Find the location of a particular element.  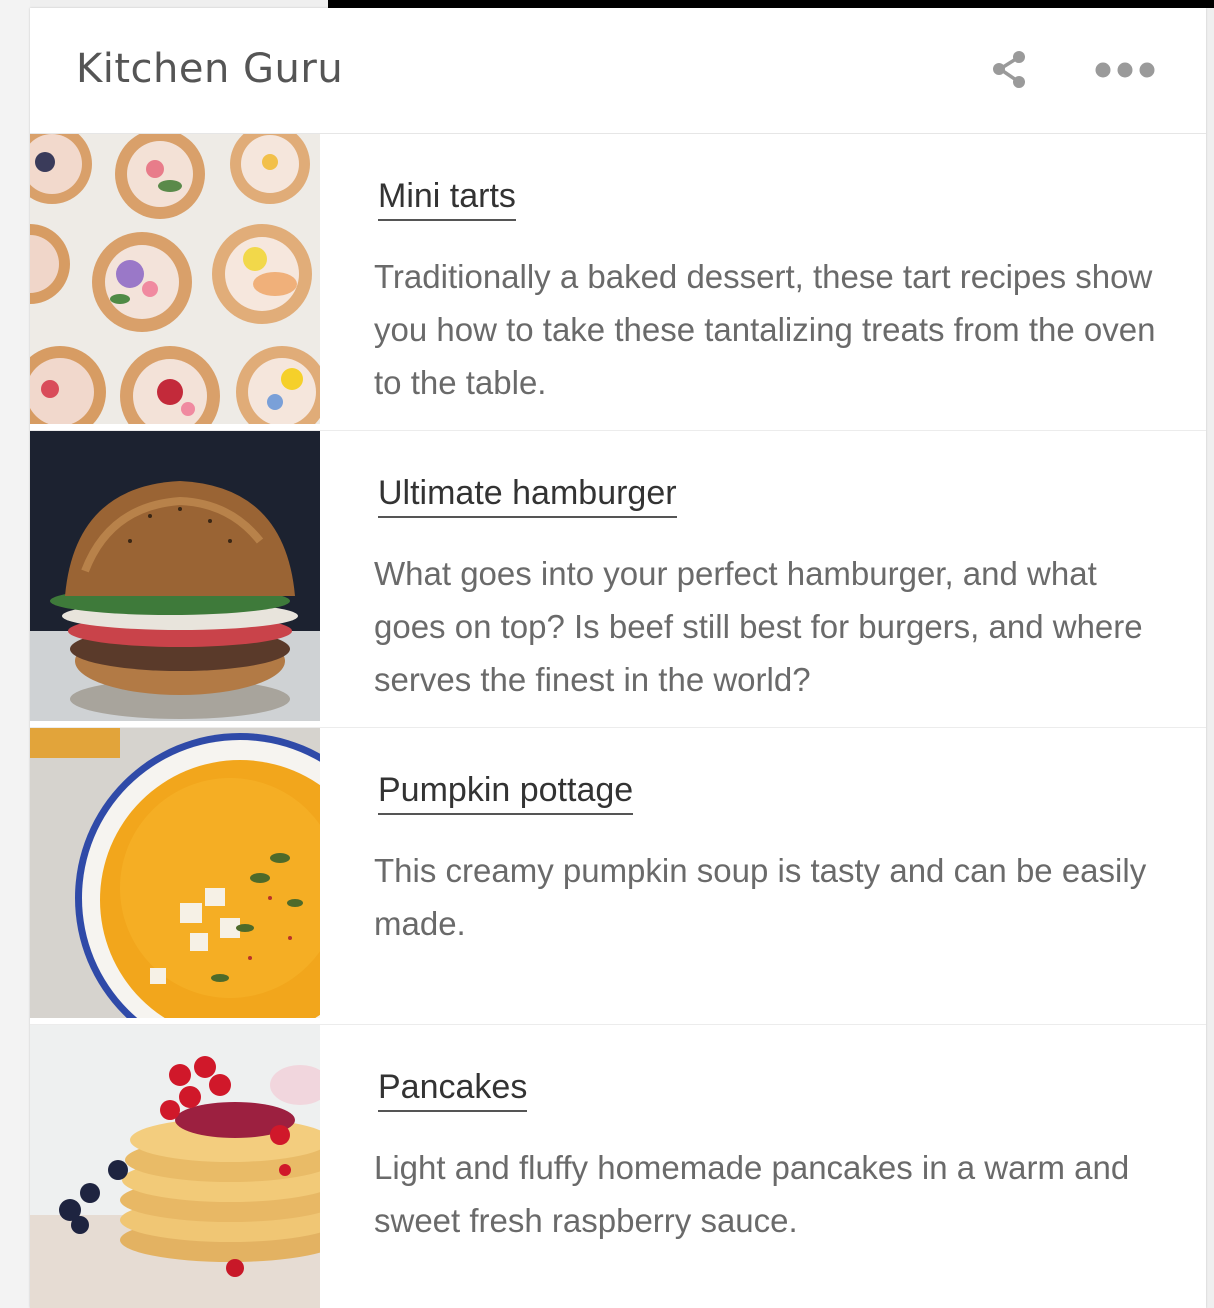

recipe-thumbnail-ultimate-hamburger is located at coordinates (175, 576).